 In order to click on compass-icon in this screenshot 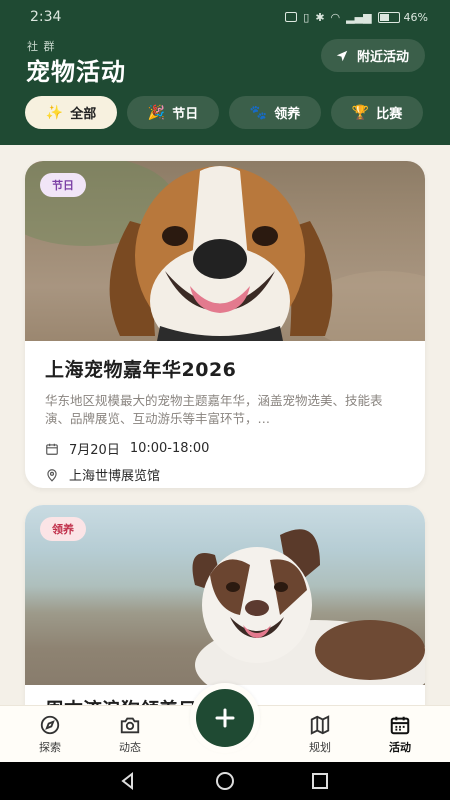, I will do `click(50, 725)`.